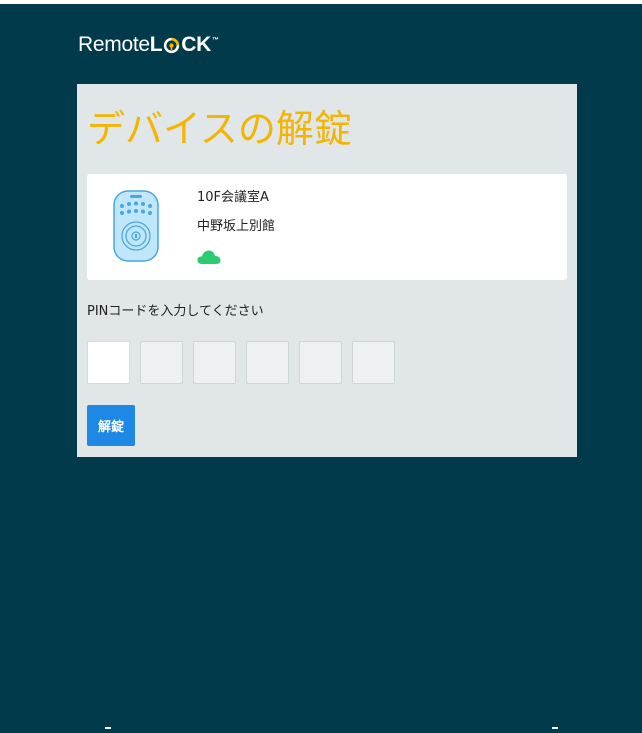 This screenshot has width=642, height=733. I want to click on pin-input-group, so click(241, 362).